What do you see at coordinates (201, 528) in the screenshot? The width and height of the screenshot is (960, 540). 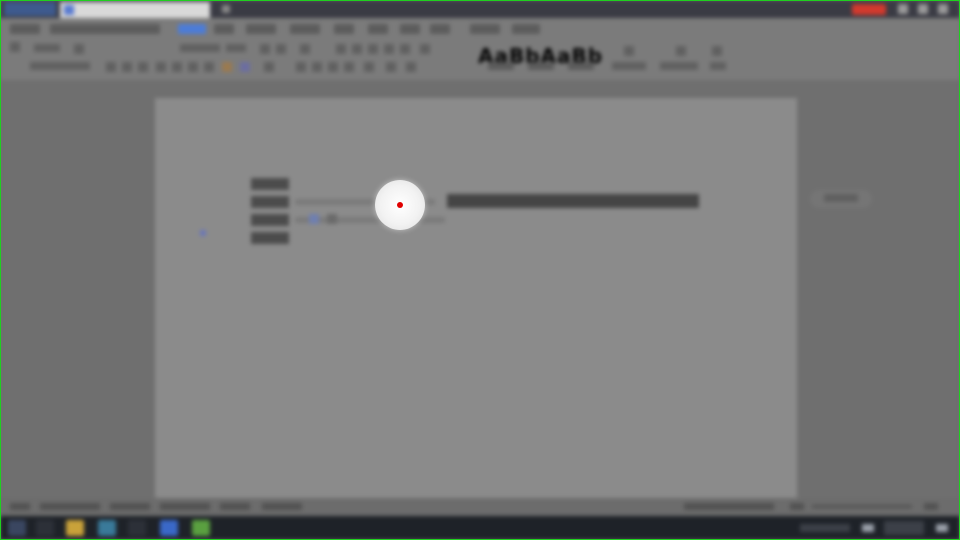 I see `spreadsheet-app-icon` at bounding box center [201, 528].